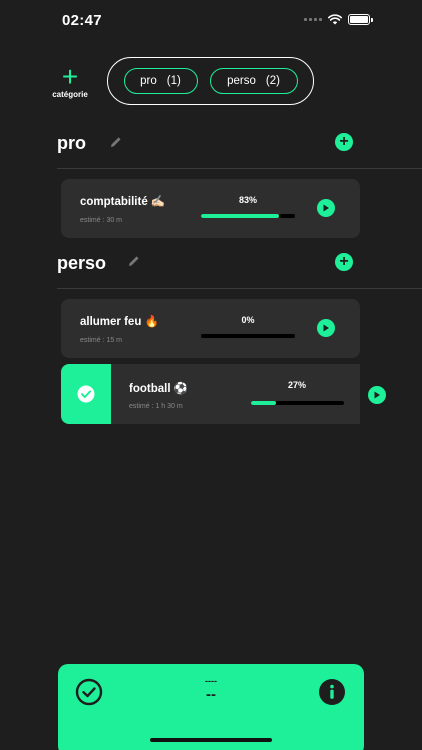 The width and height of the screenshot is (422, 750). Describe the element at coordinates (344, 142) in the screenshot. I see `add-task-pro-button: +` at that location.